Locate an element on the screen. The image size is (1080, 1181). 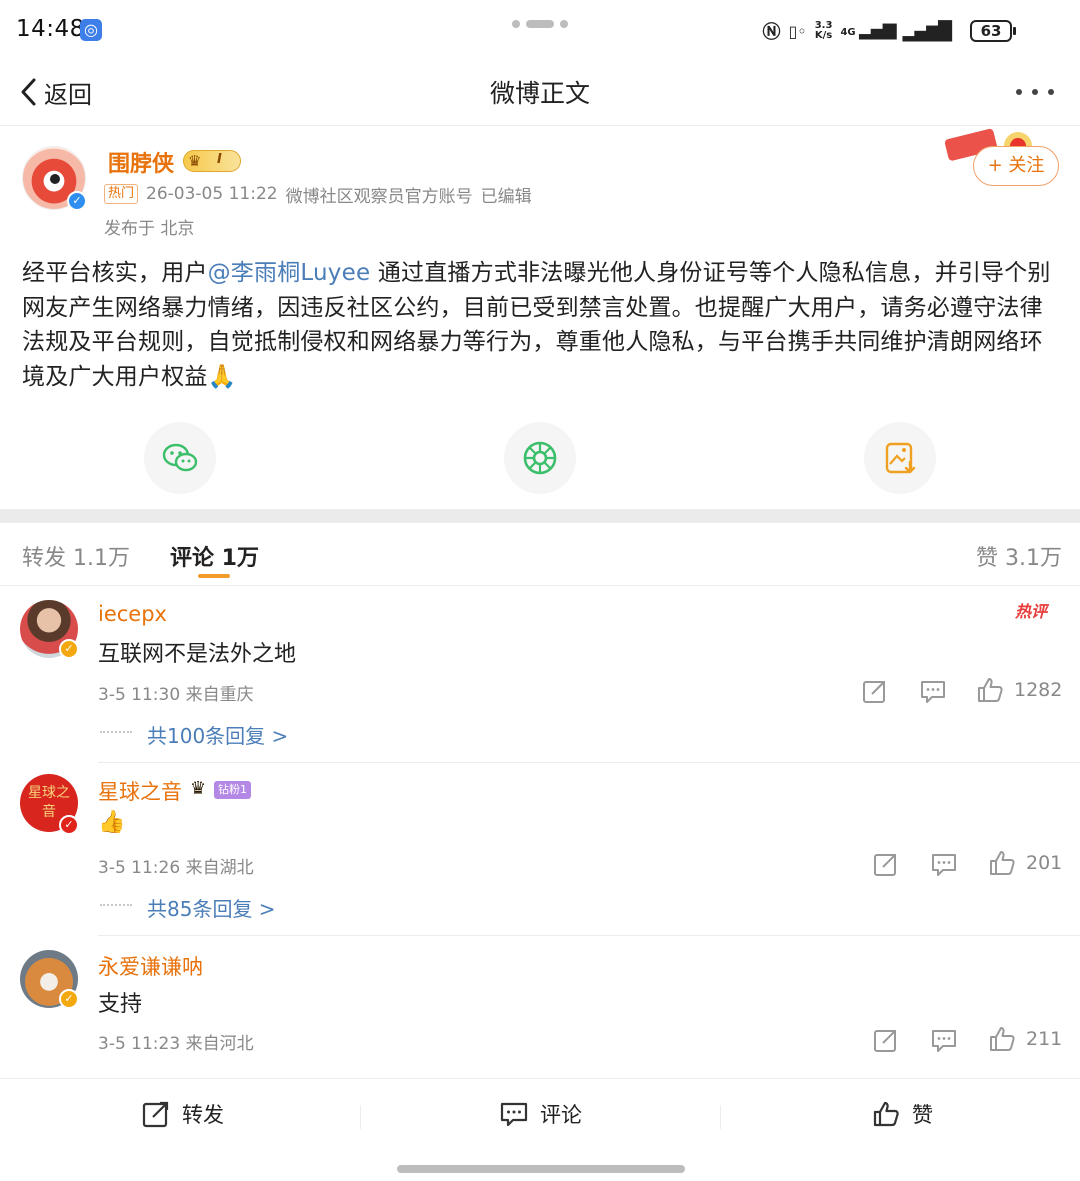
share-wechat-button is located at coordinates (180, 458).